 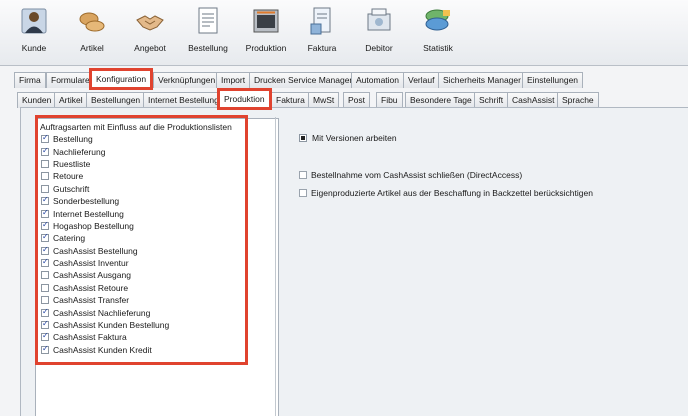 I want to click on list-item: Sonderbestellung, so click(x=105, y=201).